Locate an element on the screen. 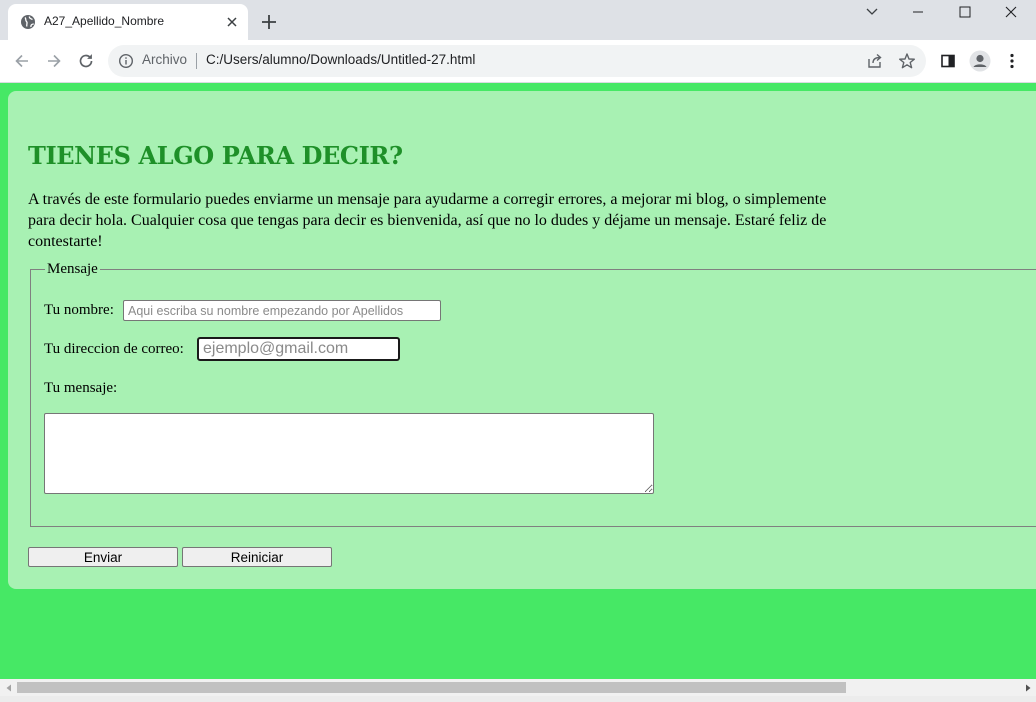  reload-icon is located at coordinates (86, 61).